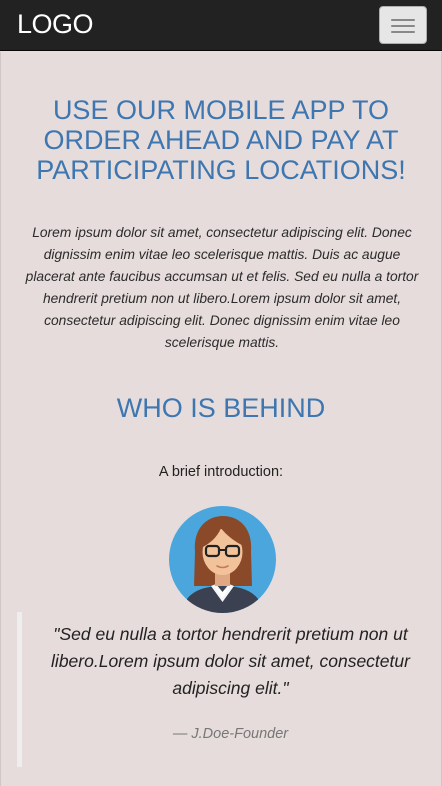  Describe the element at coordinates (221, 408) in the screenshot. I see `section-title: WHO IS BEHIND` at that location.